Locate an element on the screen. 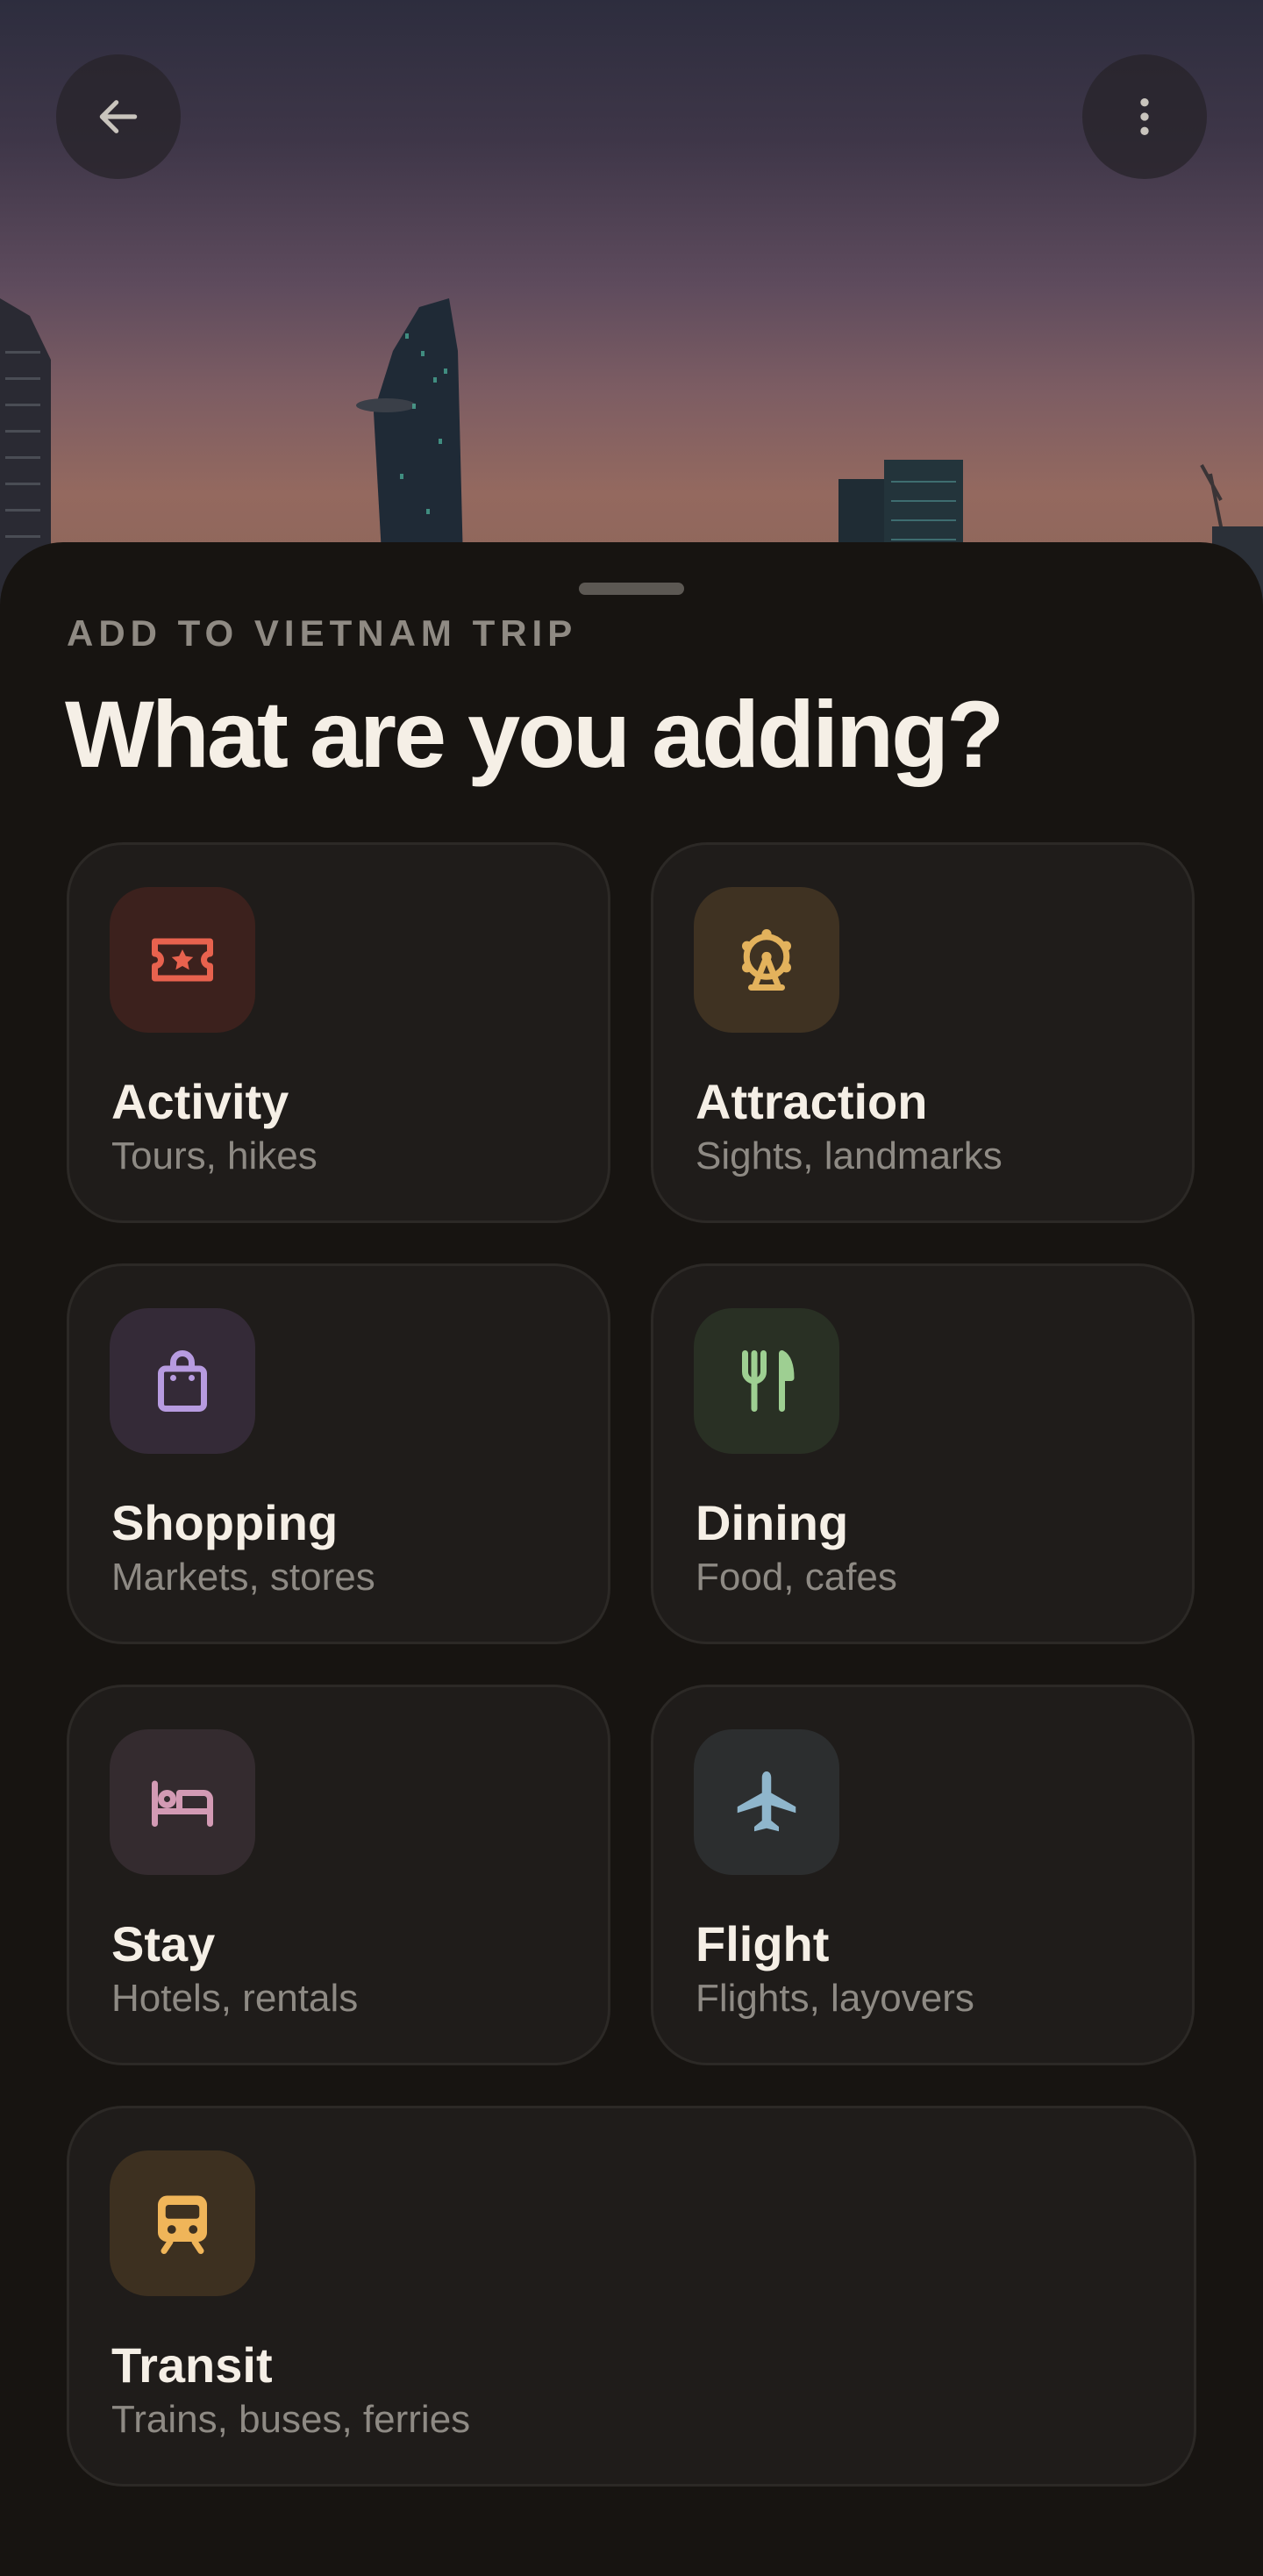 The width and height of the screenshot is (1263, 2576). city-skyline is located at coordinates (631, 465).